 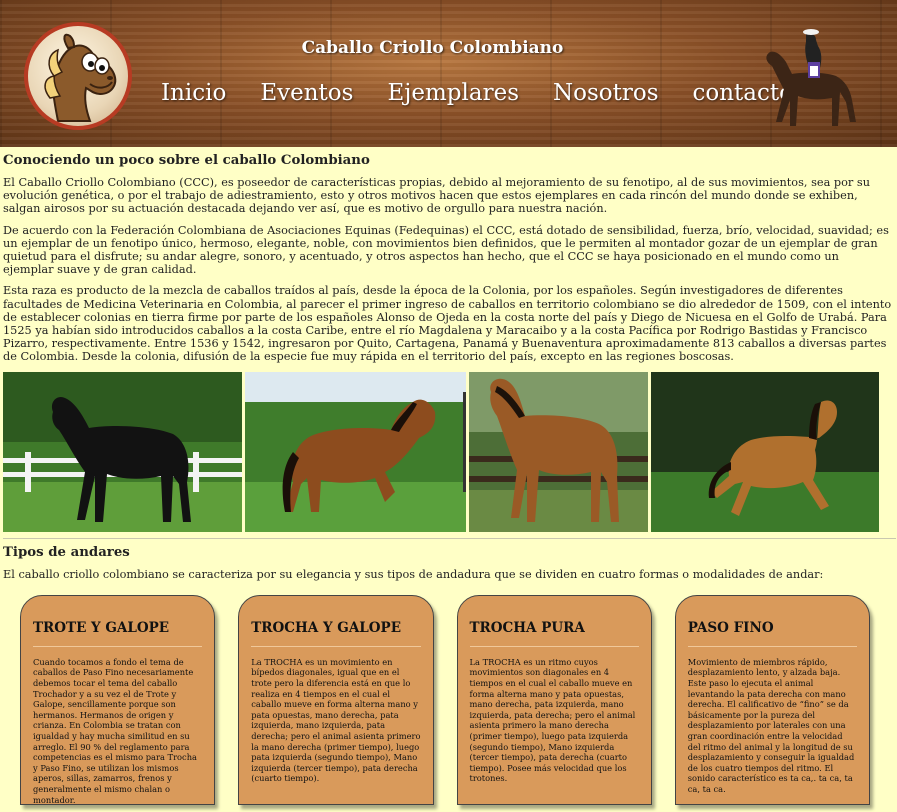 What do you see at coordinates (432, 48) in the screenshot?
I see `site-title: Caballo Criollo Colombiano` at bounding box center [432, 48].